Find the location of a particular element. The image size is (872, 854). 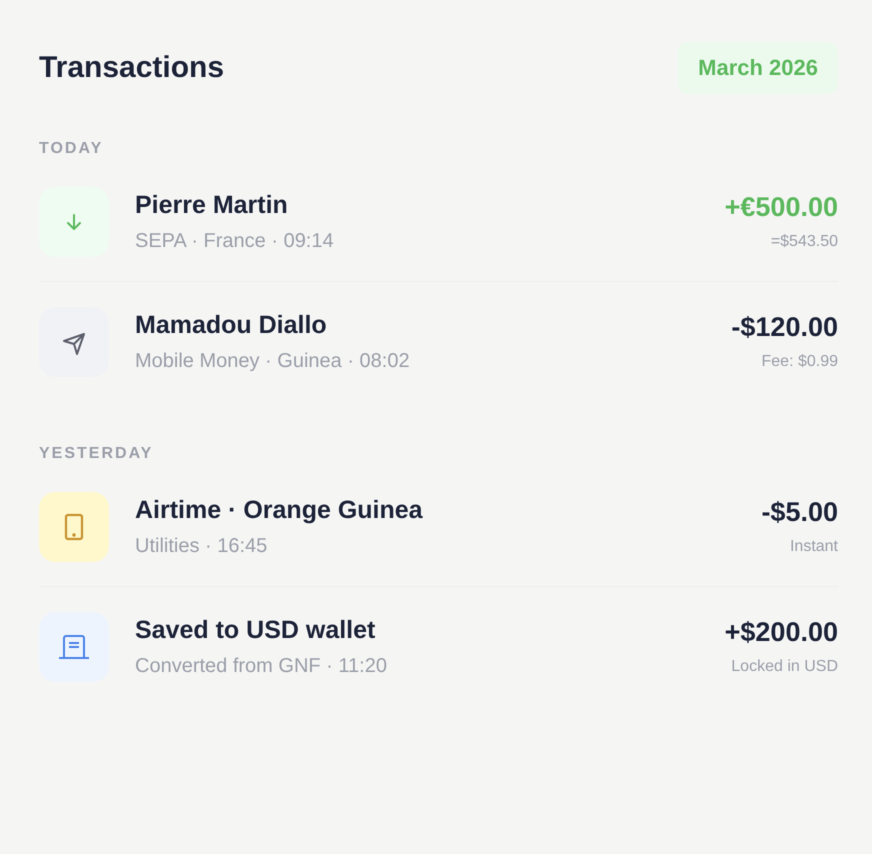

transaction-amount: +$200.00 is located at coordinates (781, 632).